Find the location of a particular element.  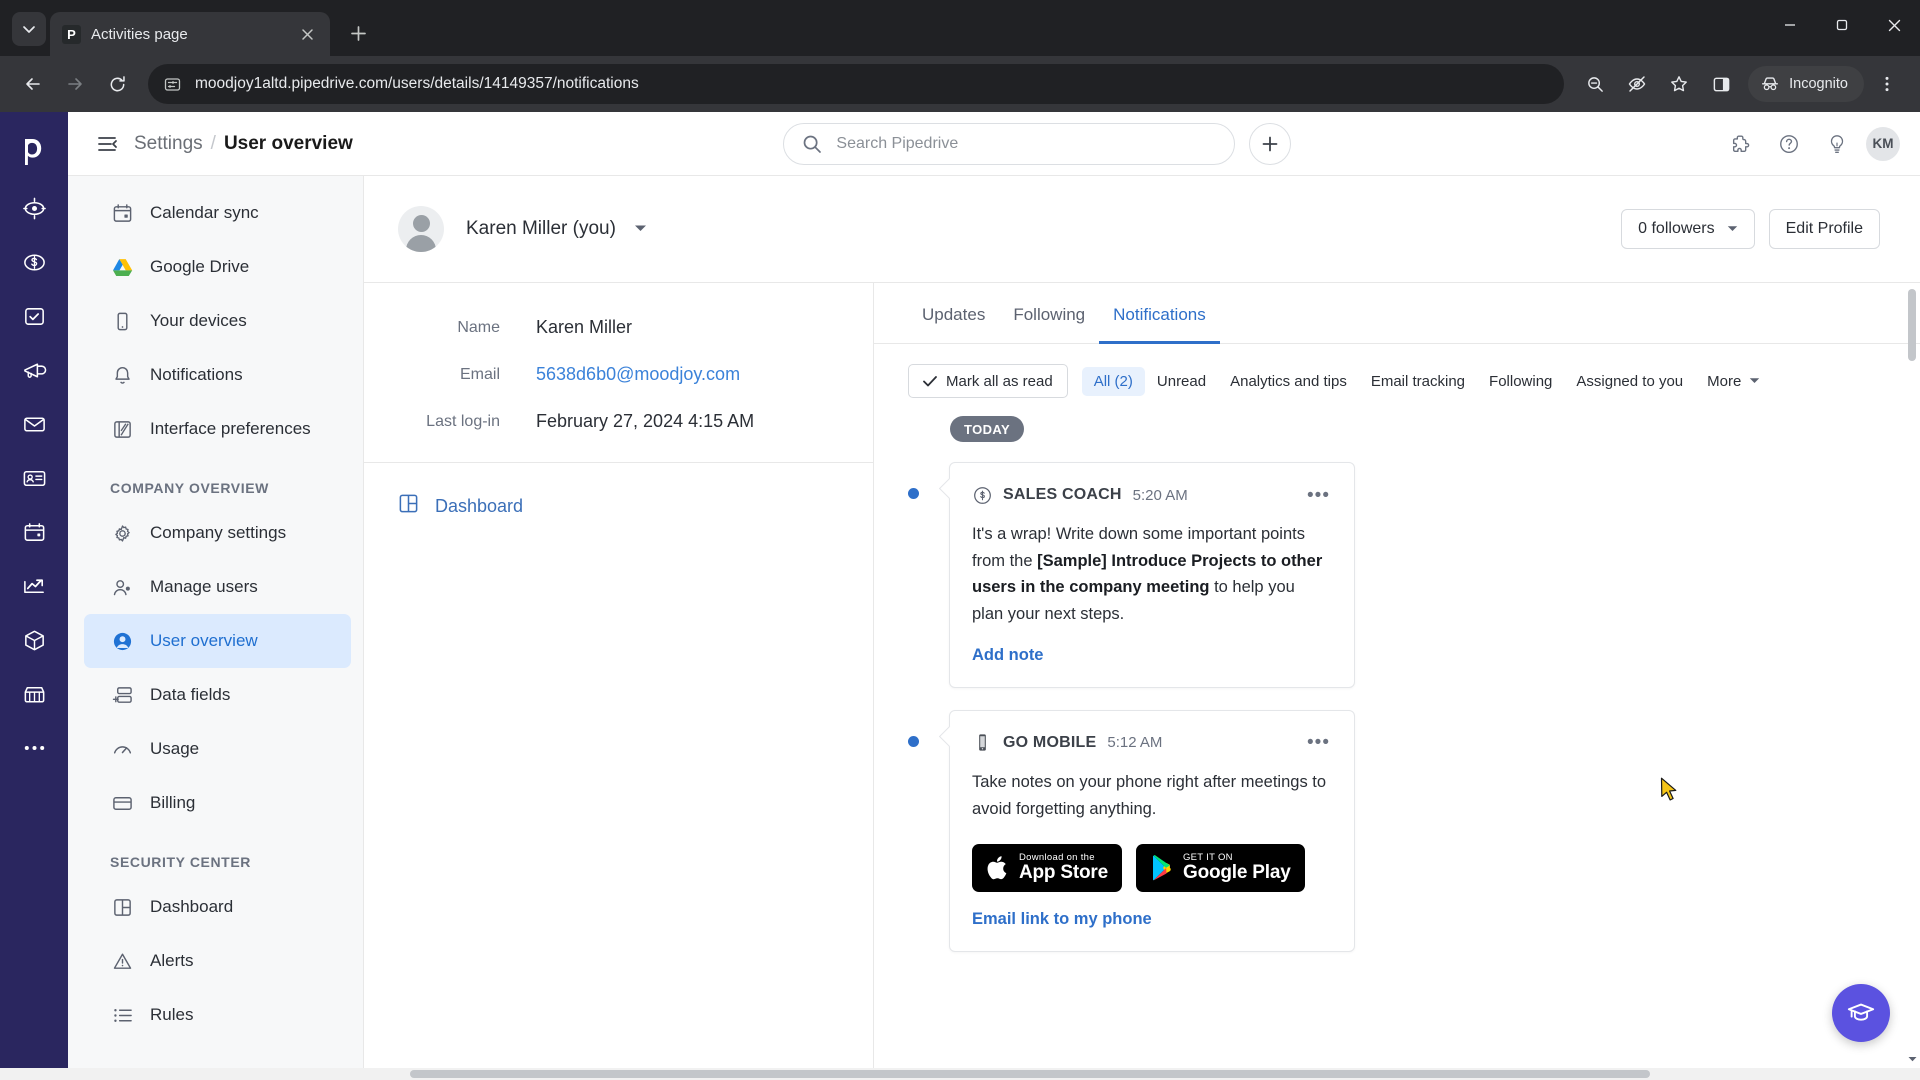

detail-row-email: Email 5638d6b0@moodjoy.com is located at coordinates (618, 374).